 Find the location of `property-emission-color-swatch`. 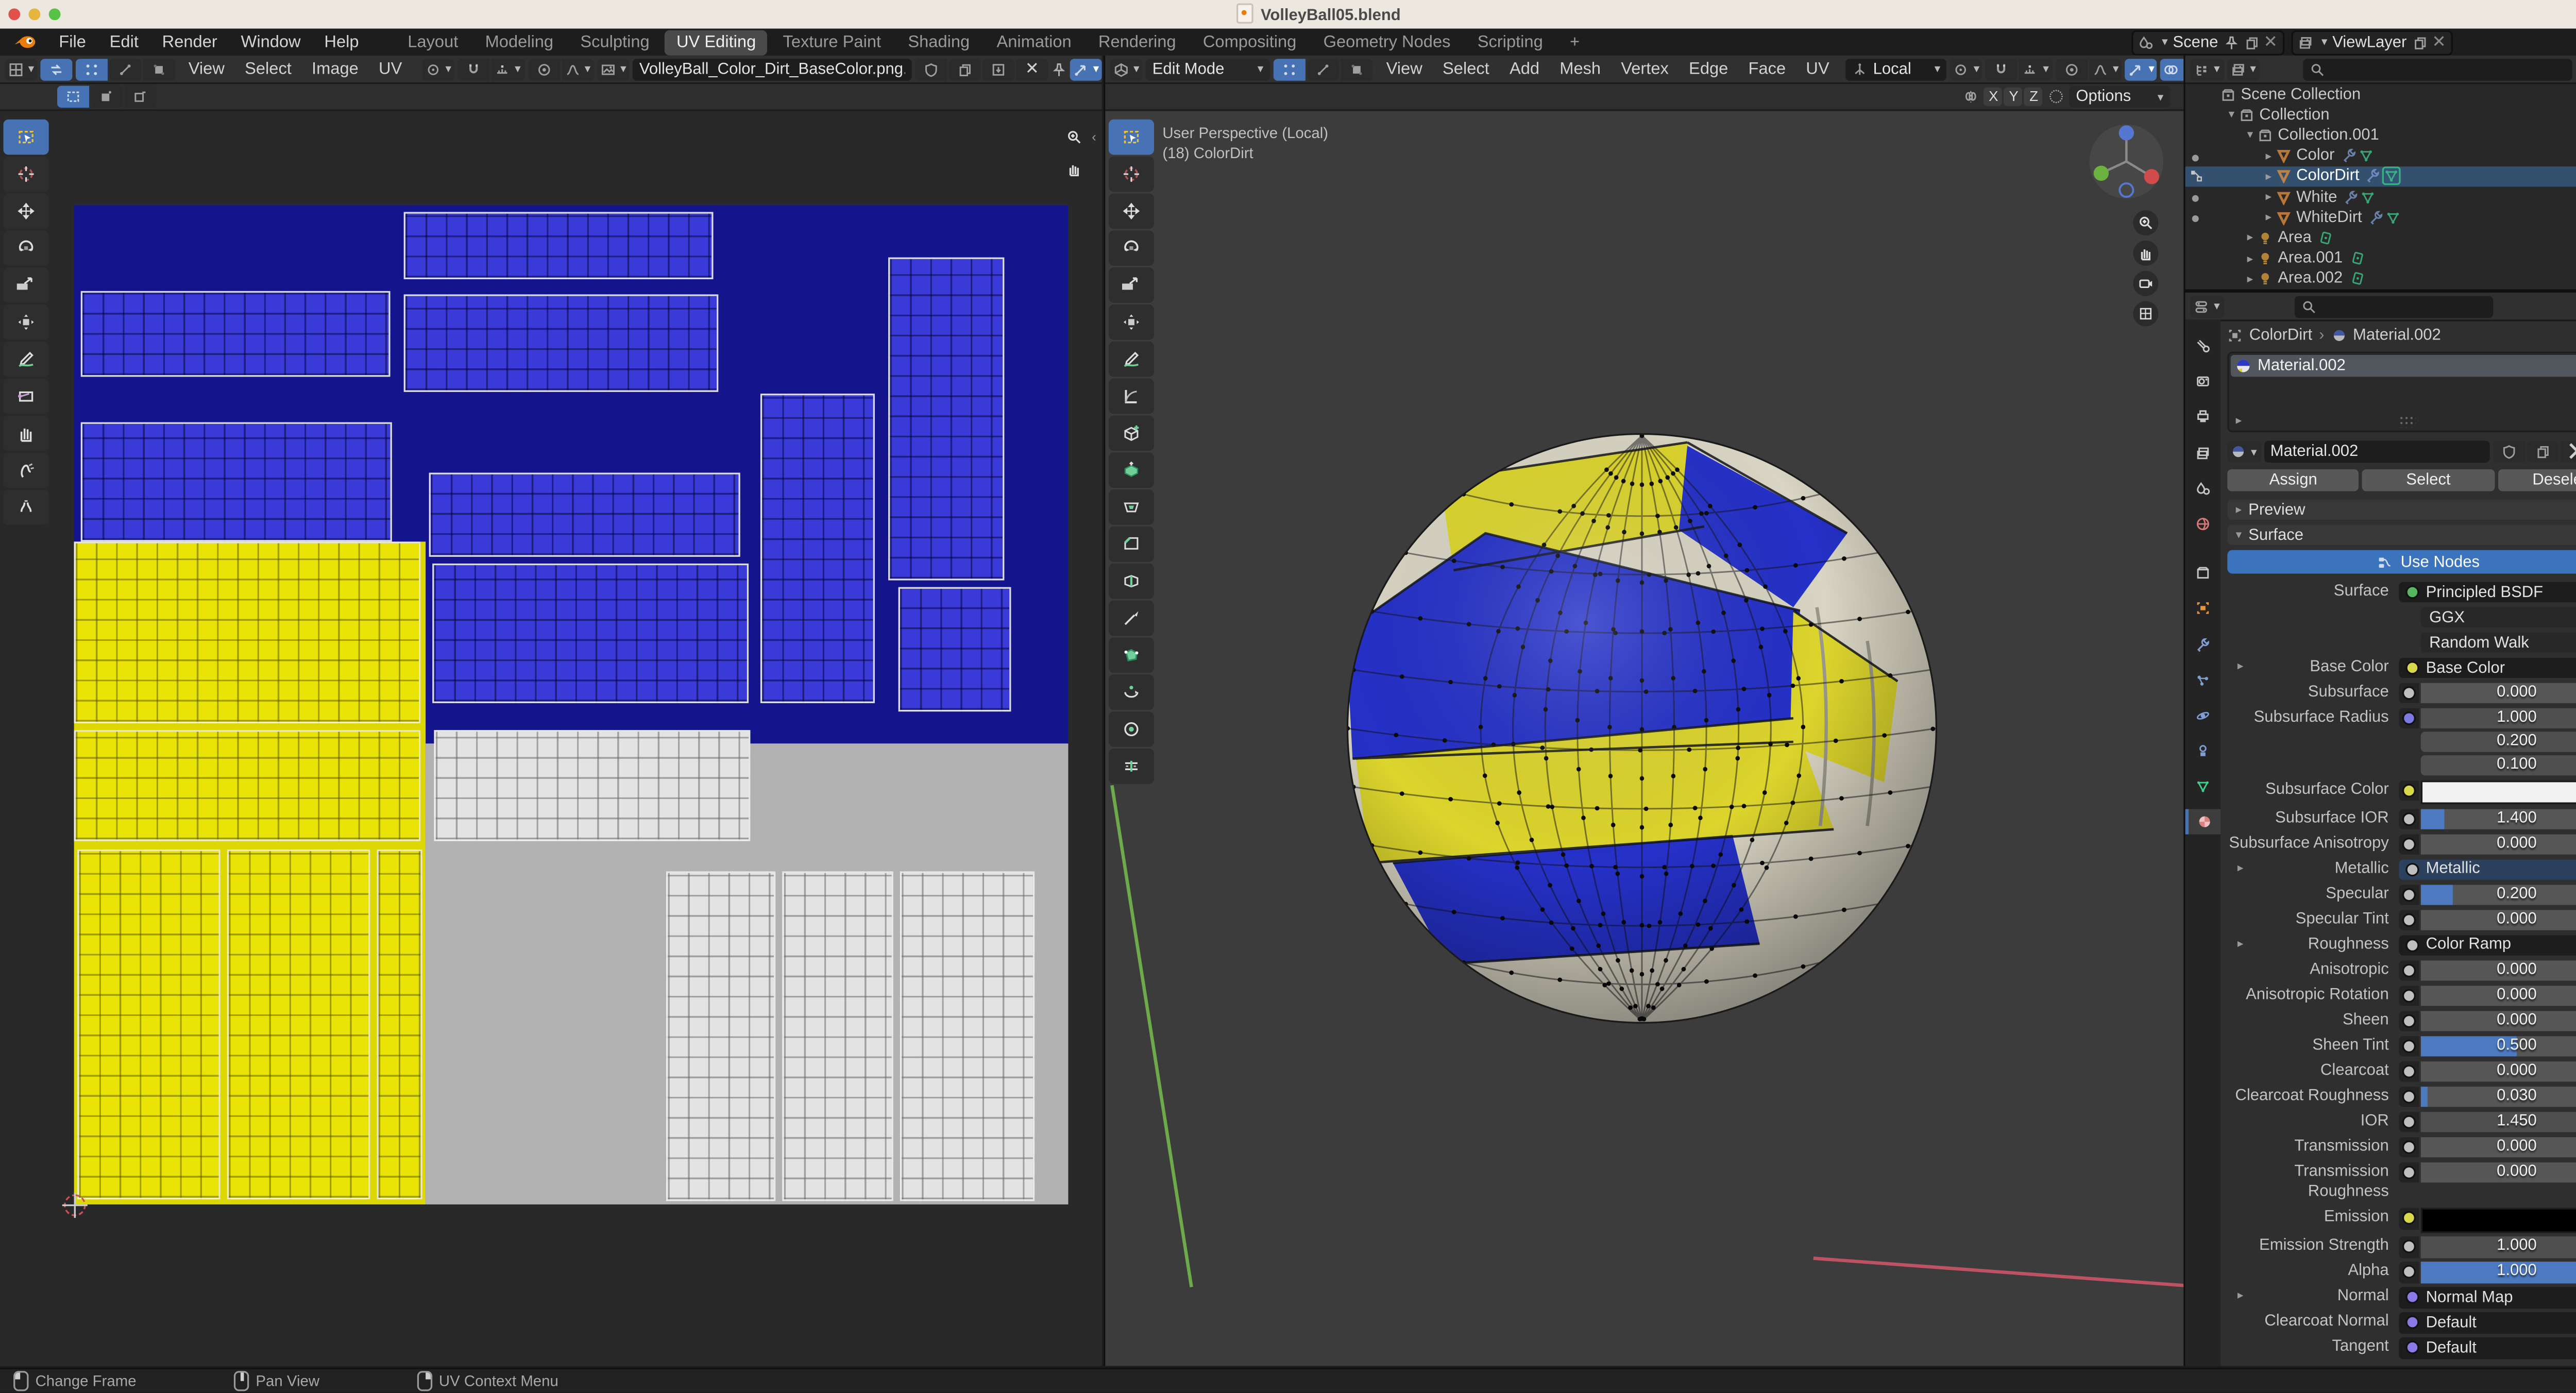

property-emission-color-swatch is located at coordinates (2498, 1220).